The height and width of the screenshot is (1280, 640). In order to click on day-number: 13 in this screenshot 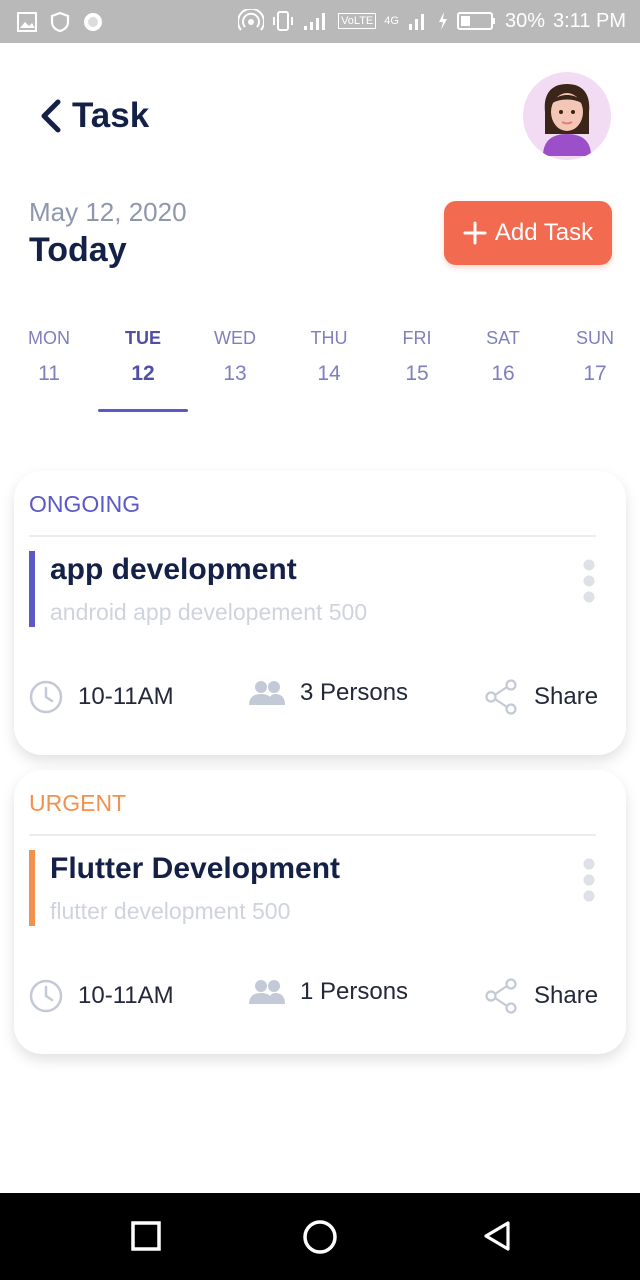, I will do `click(235, 373)`.